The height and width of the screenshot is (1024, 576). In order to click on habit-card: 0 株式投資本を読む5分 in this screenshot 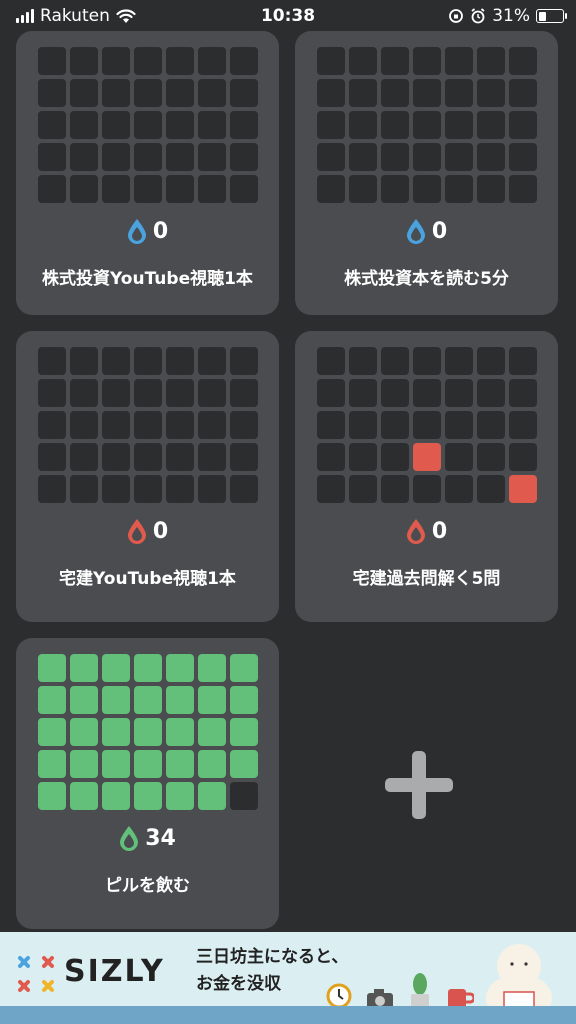, I will do `click(426, 173)`.